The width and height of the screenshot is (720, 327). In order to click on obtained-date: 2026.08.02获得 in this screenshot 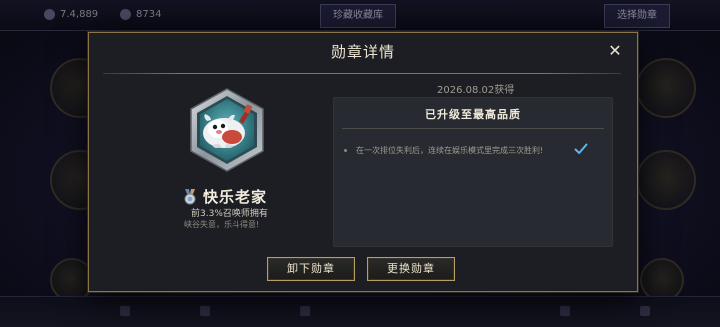, I will do `click(476, 90)`.